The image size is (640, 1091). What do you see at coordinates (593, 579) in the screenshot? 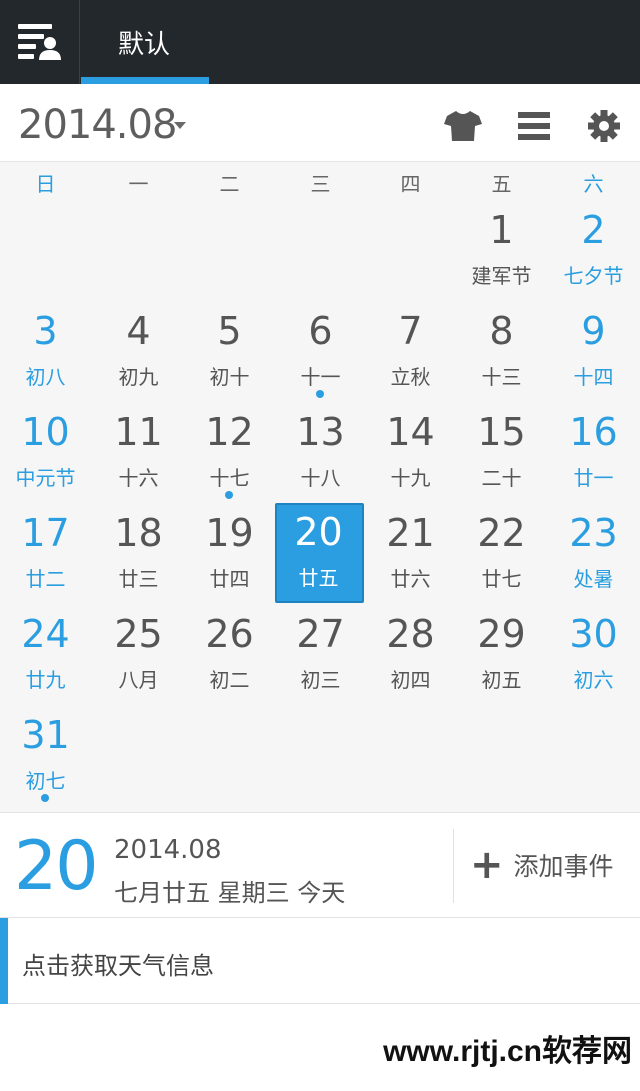
I see `lunar-label: 处暑` at bounding box center [593, 579].